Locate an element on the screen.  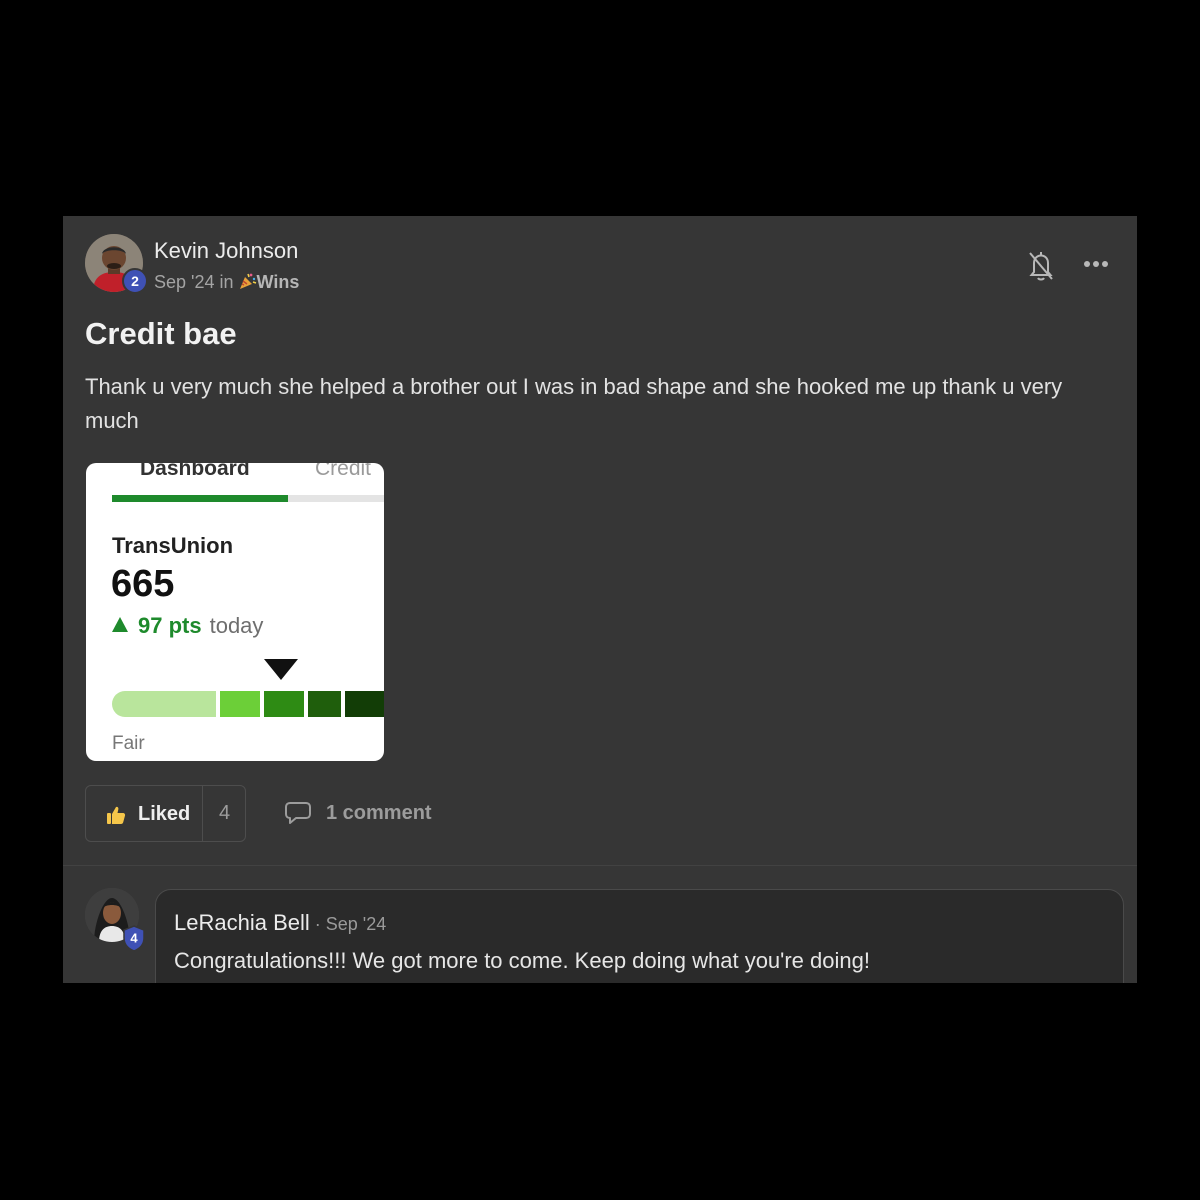
post-category: Wins is located at coordinates (278, 282).